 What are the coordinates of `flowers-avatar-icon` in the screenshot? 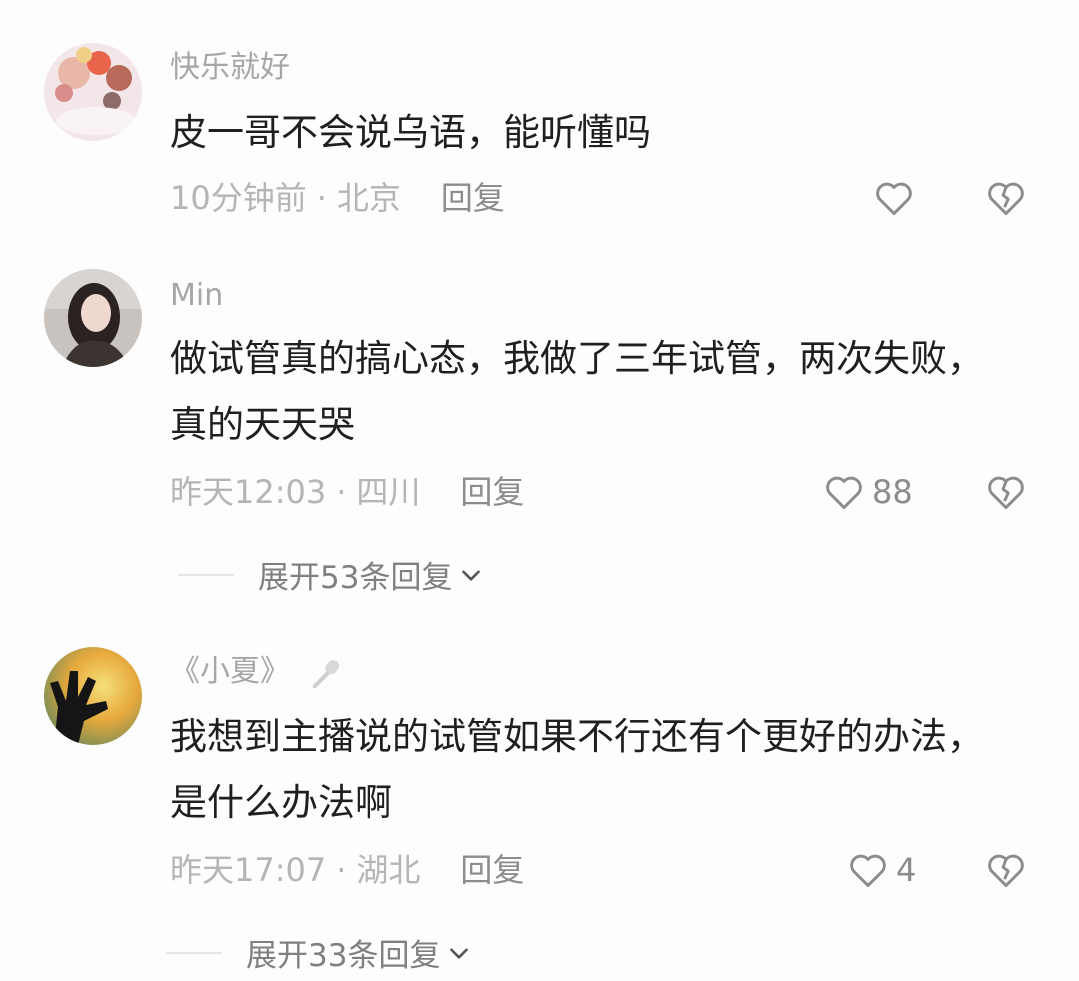 It's located at (93, 92).